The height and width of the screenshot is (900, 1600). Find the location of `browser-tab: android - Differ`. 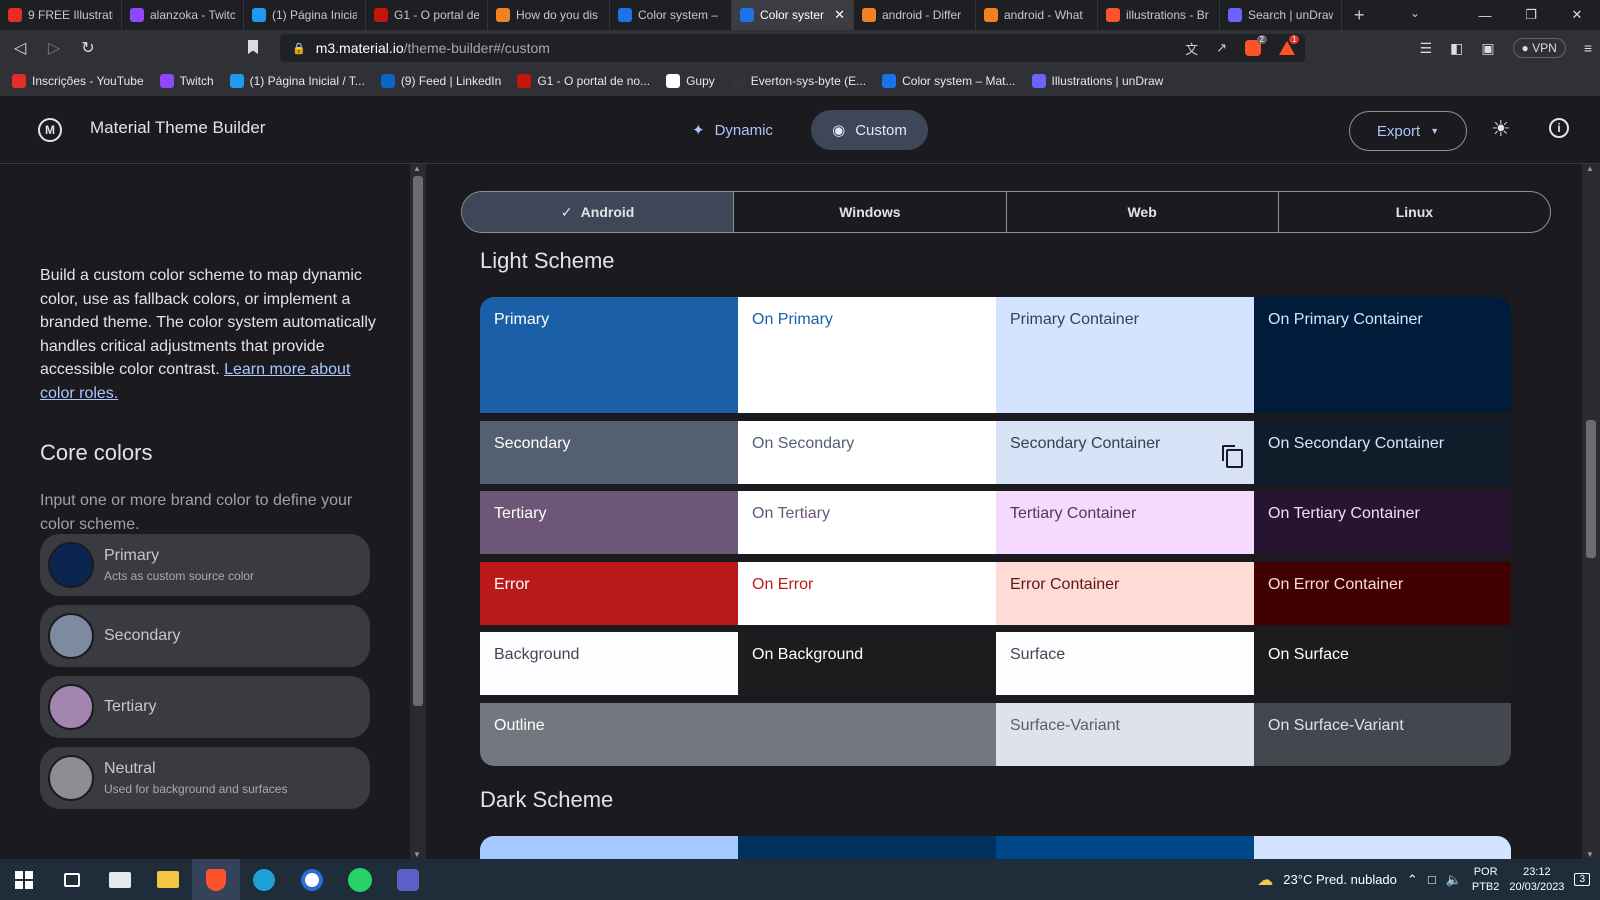

browser-tab: android - Differ is located at coordinates (915, 15).